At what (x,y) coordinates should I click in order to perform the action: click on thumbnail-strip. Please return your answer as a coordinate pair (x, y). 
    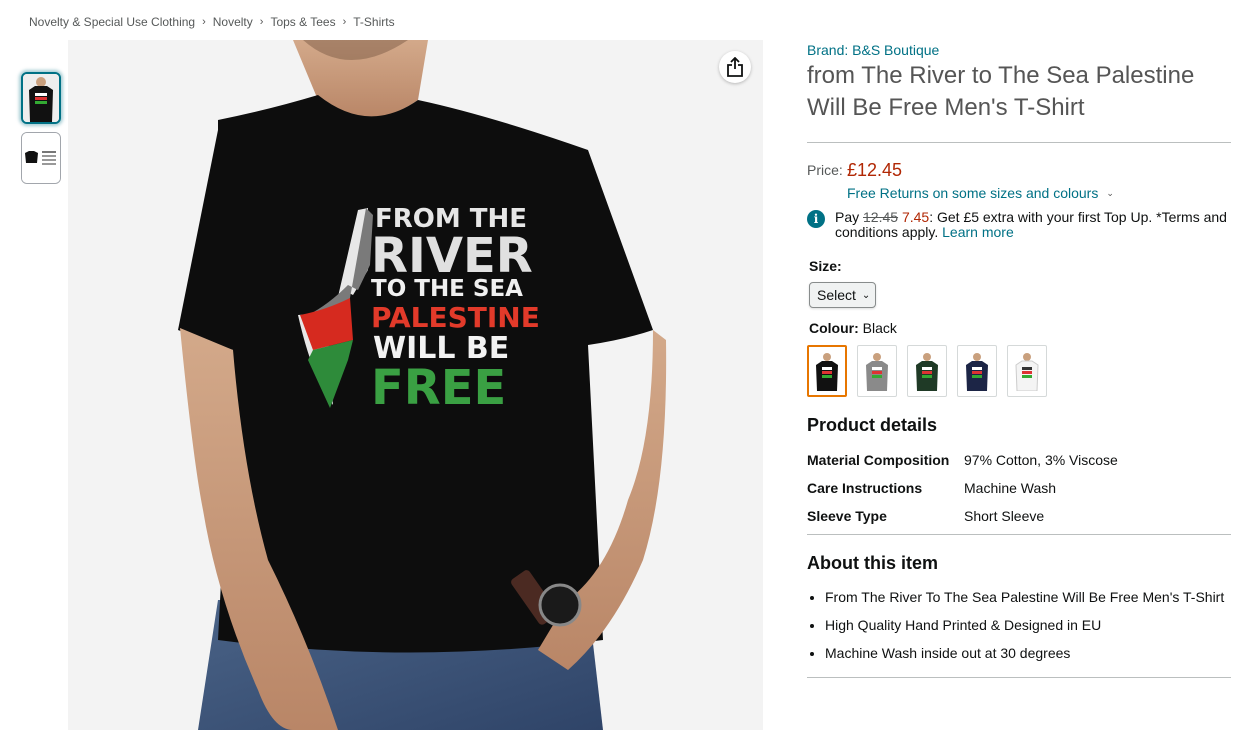
    Looking at the image, I should click on (41, 132).